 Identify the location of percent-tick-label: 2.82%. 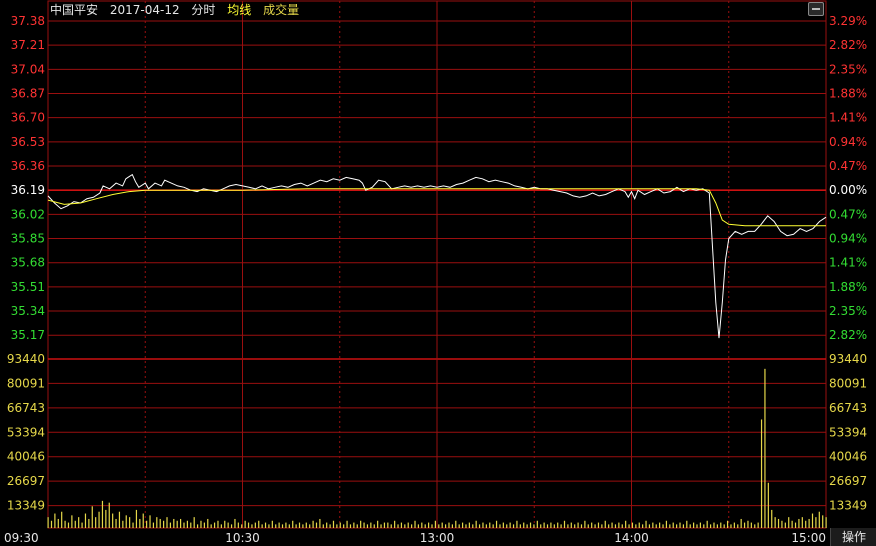
(848, 45).